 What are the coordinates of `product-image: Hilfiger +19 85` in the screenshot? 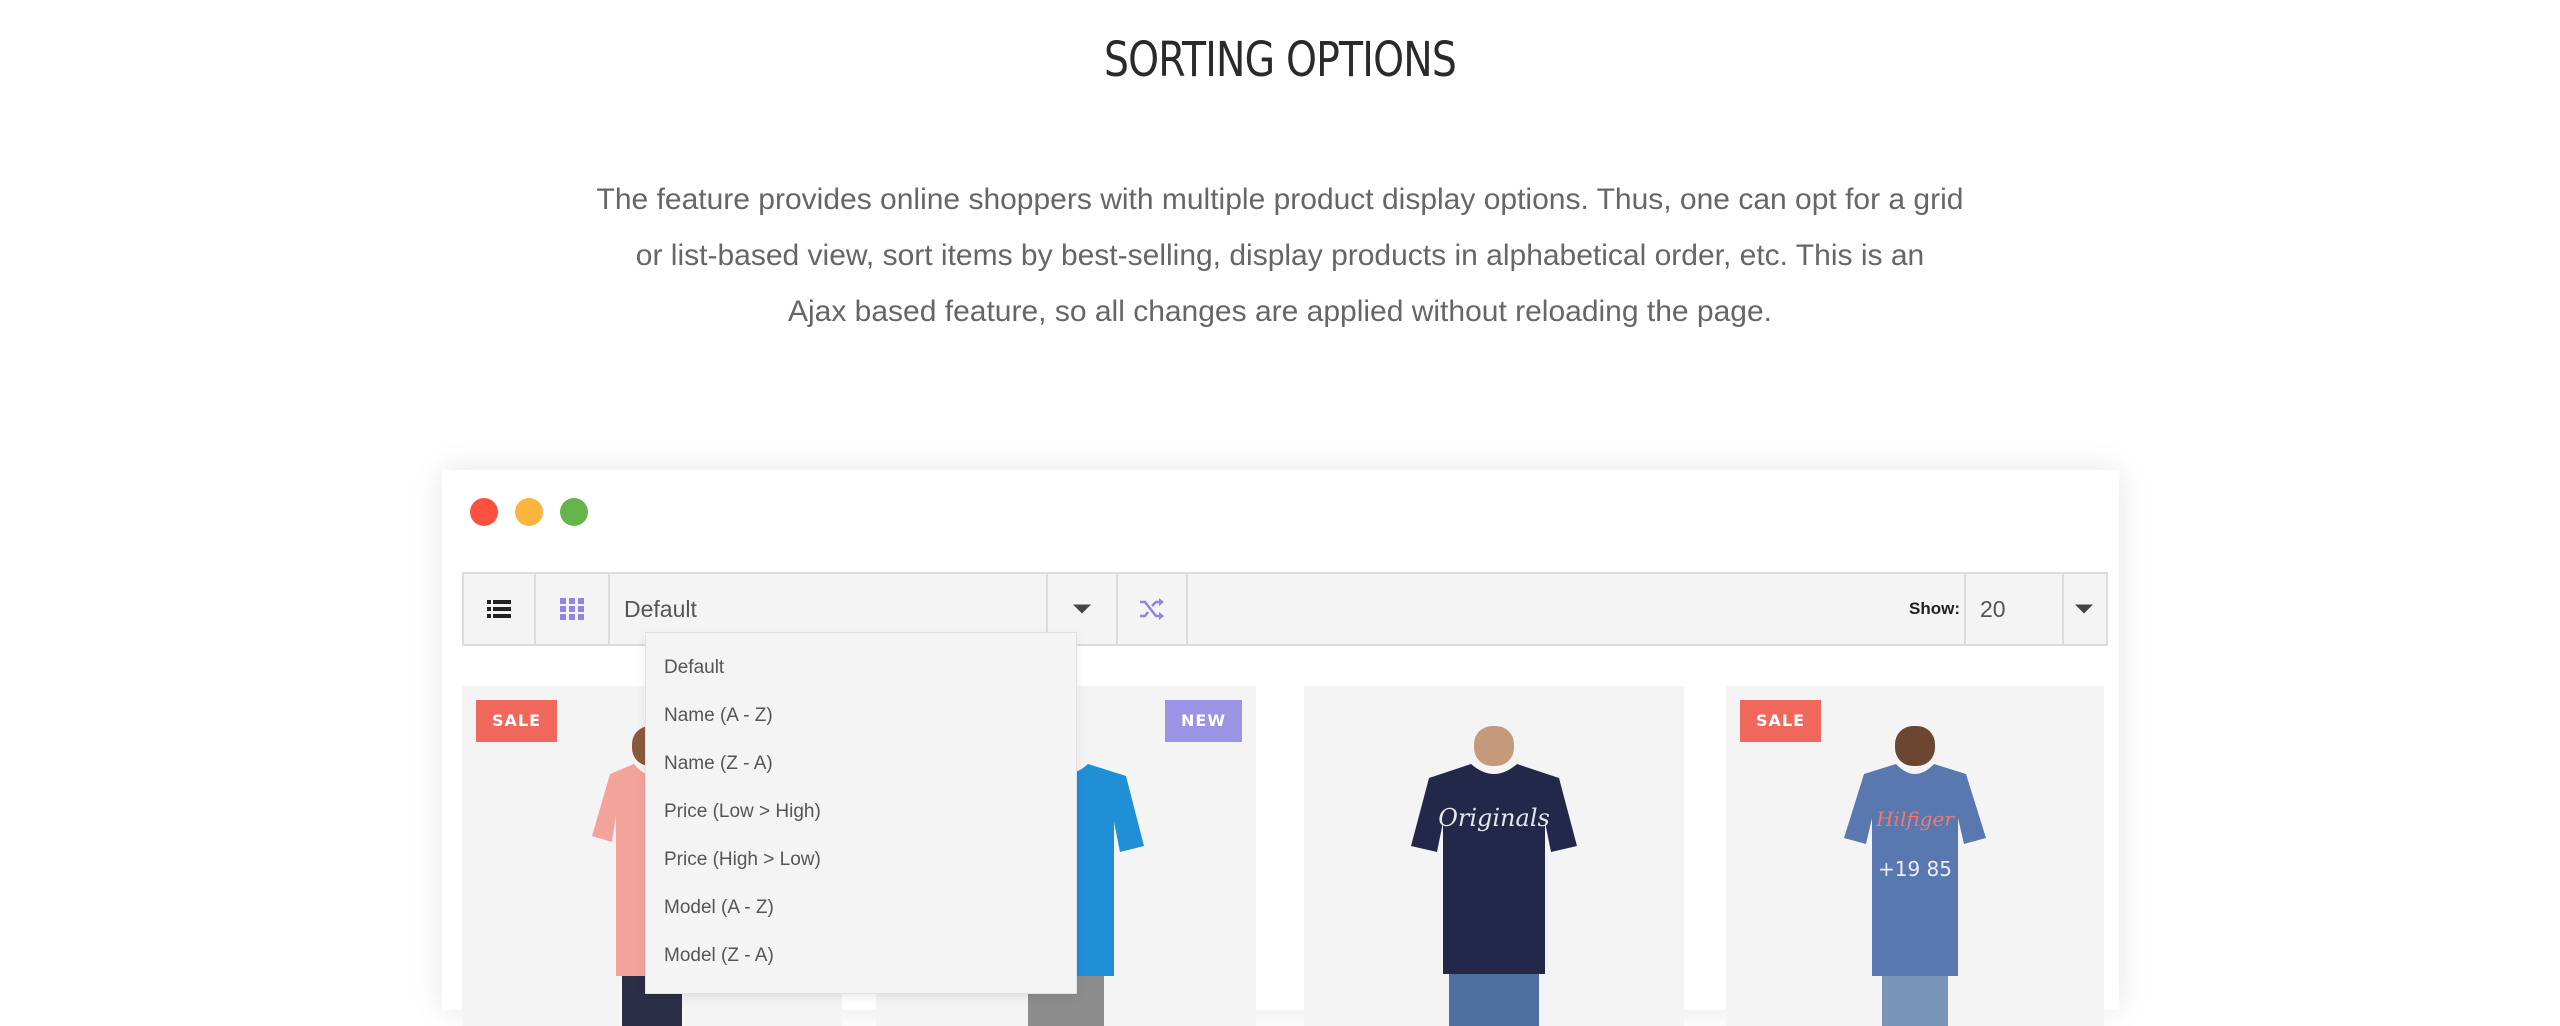 It's located at (1915, 876).